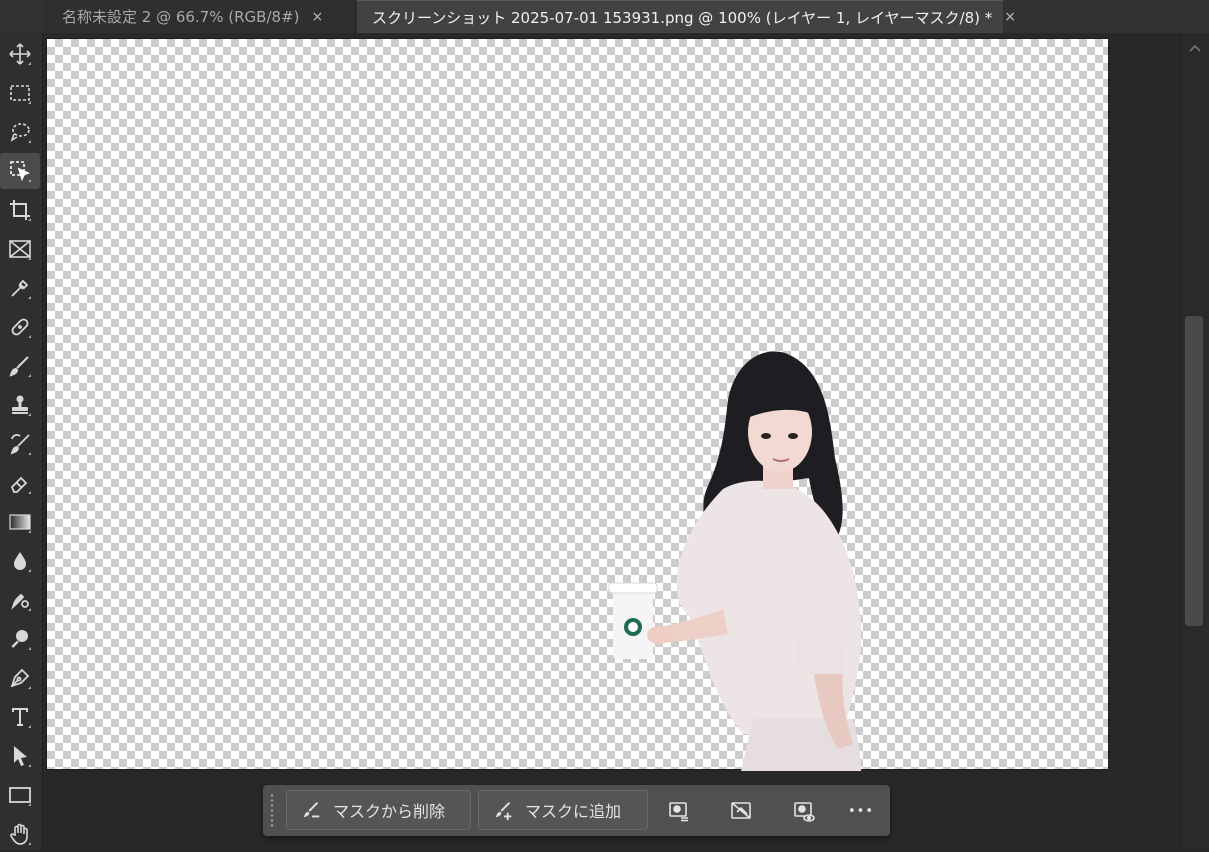 The width and height of the screenshot is (1209, 852). I want to click on crop-tool-icon, so click(20, 210).